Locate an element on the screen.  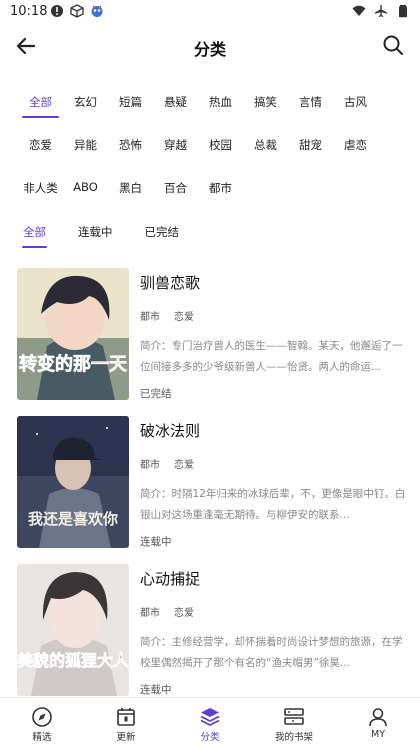
wifi-icon is located at coordinates (359, 10).